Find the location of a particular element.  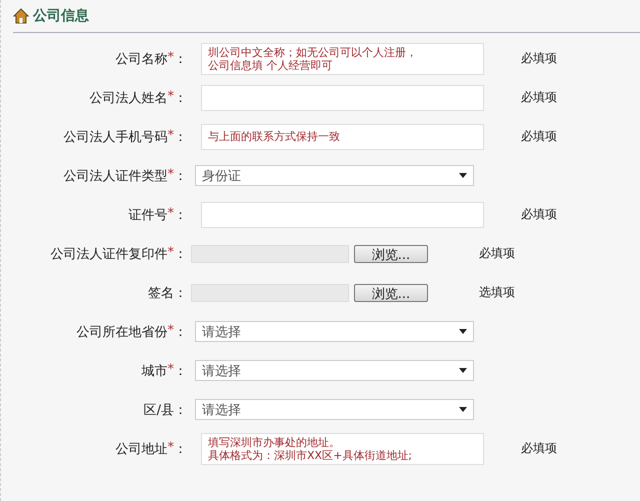

field-label: 公司法人证件复印件 is located at coordinates (109, 254).